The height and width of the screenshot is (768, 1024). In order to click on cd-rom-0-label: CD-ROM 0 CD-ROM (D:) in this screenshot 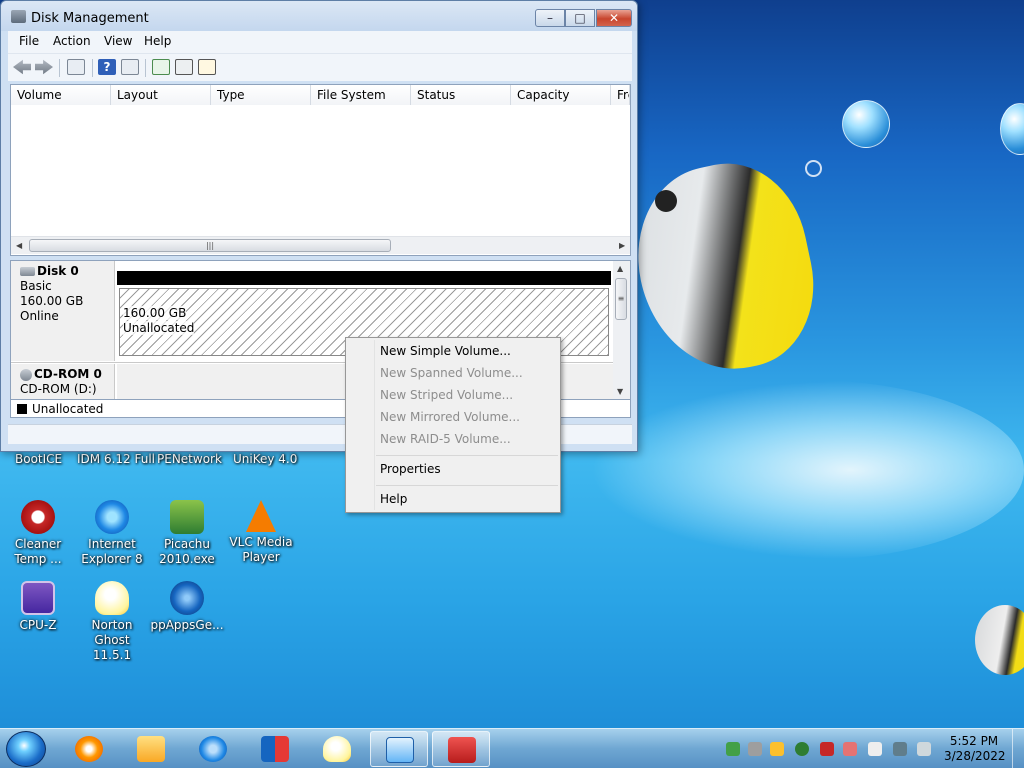, I will do `click(63, 381)`.